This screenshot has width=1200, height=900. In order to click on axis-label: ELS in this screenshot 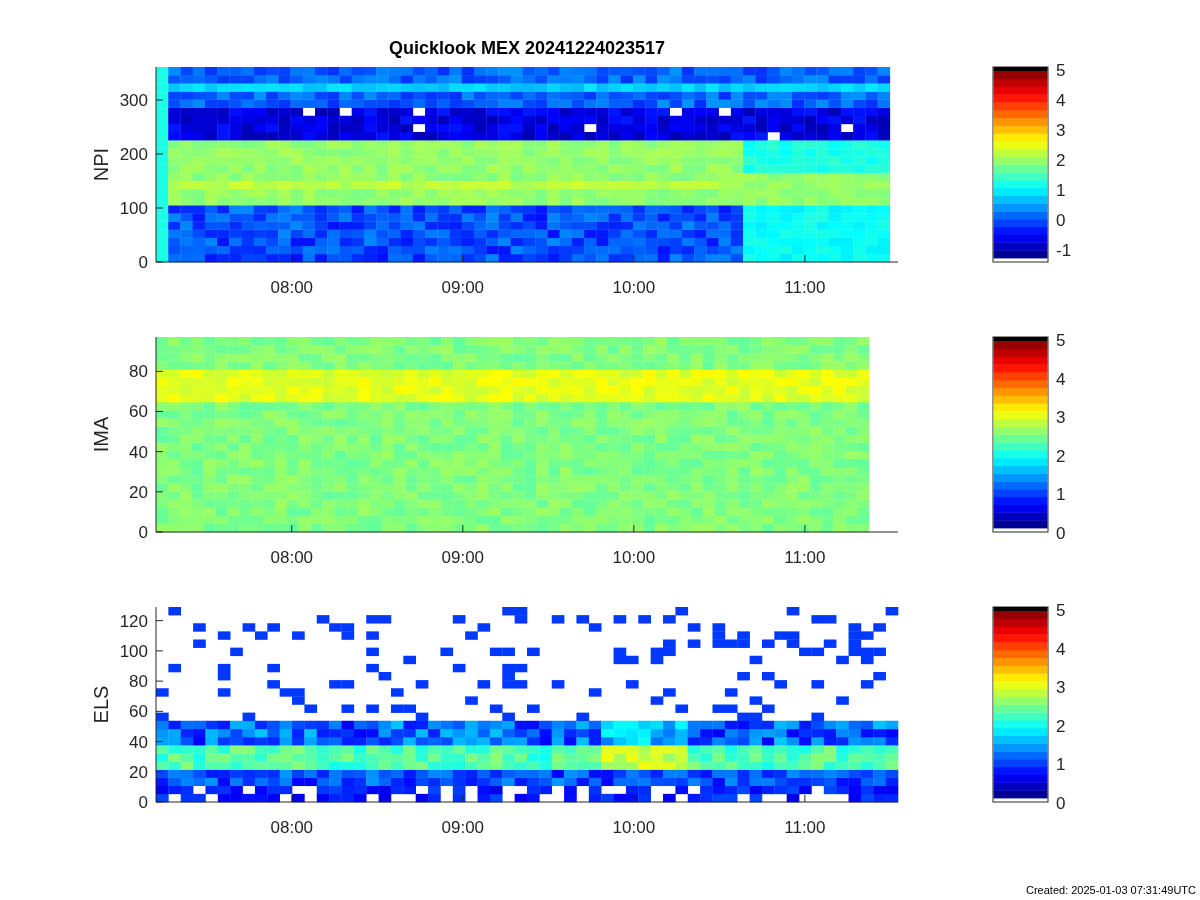, I will do `click(101, 704)`.